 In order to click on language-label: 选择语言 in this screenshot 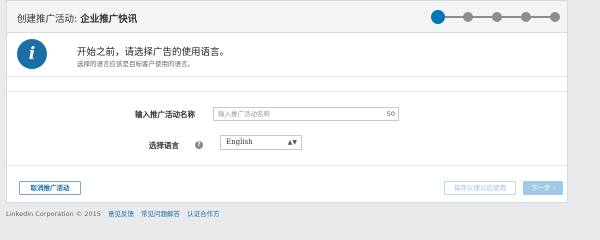, I will do `click(164, 145)`.